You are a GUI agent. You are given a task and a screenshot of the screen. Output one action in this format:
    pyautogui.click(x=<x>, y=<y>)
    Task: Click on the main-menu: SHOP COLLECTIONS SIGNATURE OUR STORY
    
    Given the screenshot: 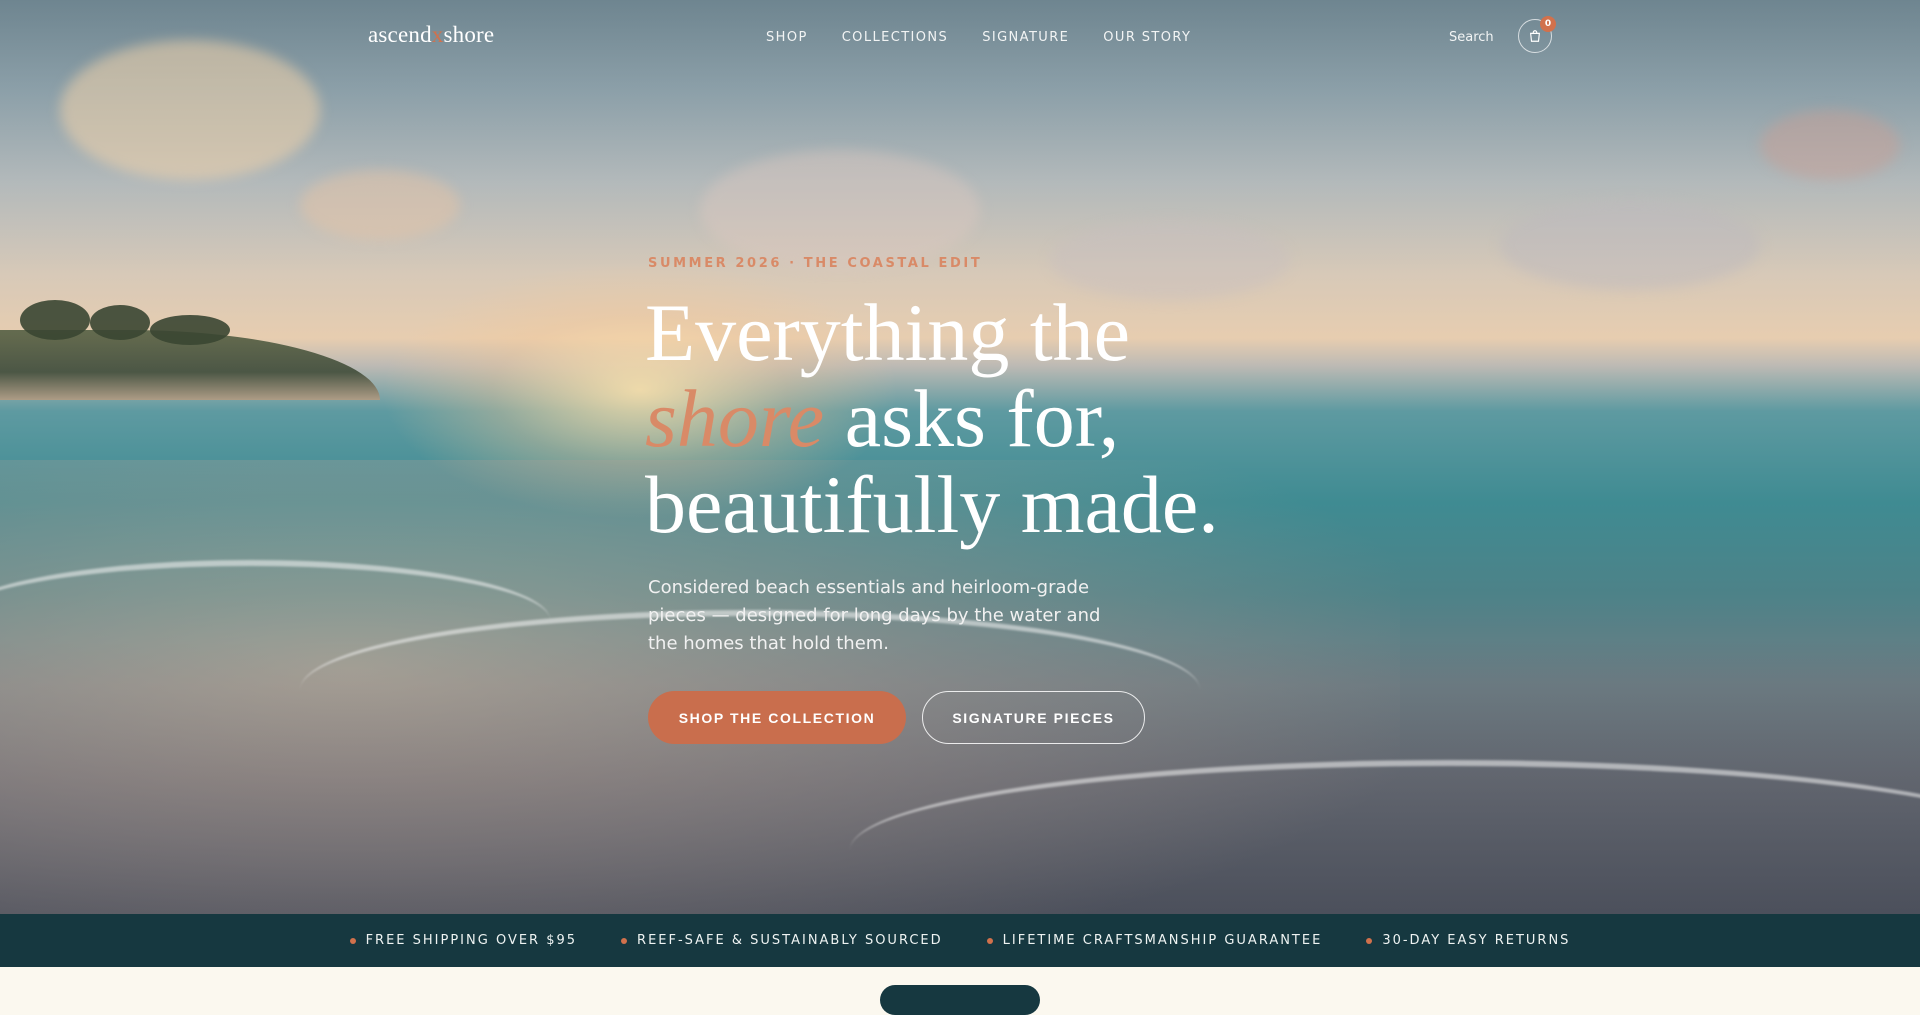 What is the action you would take?
    pyautogui.click(x=978, y=37)
    